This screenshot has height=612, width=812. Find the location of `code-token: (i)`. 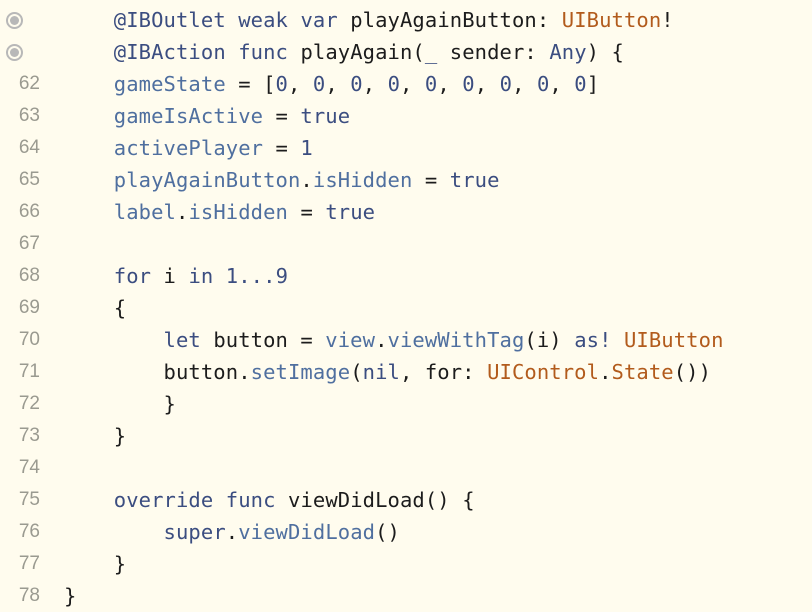

code-token: (i) is located at coordinates (549, 340).